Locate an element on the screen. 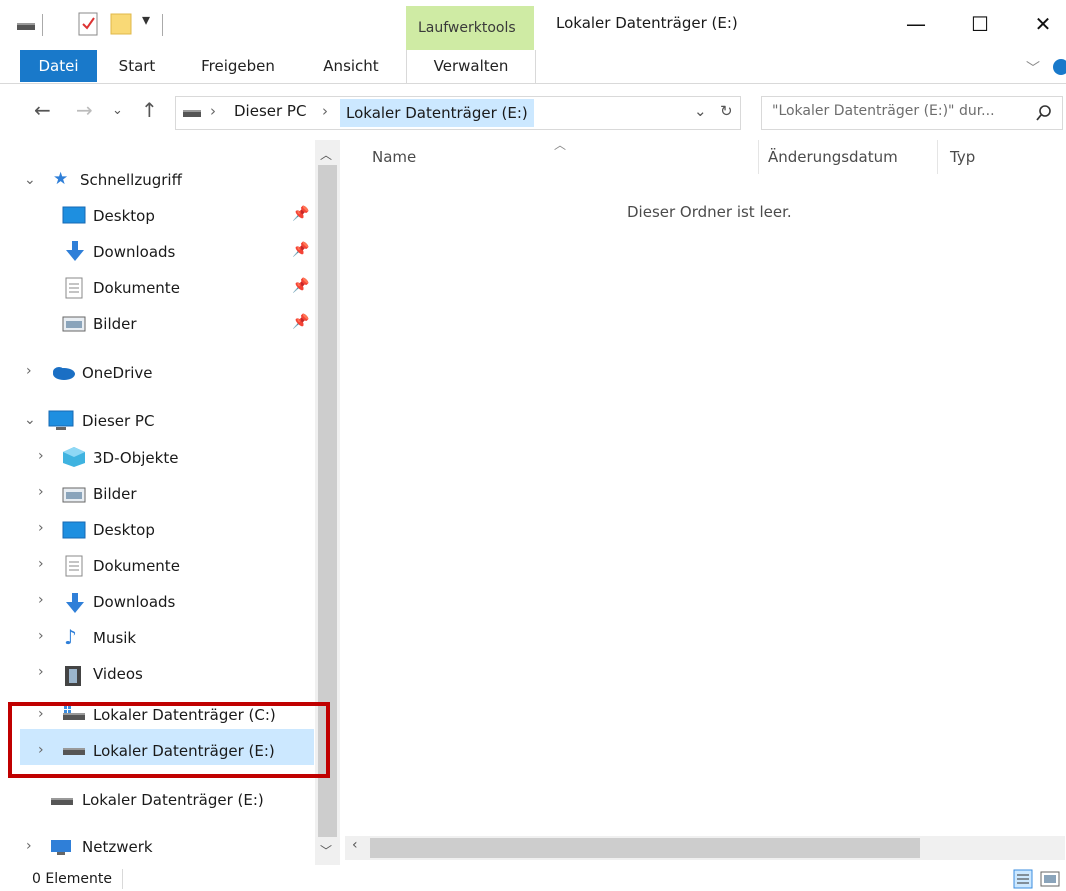 This screenshot has height=891, width=1066. content-scrollbar-thumb is located at coordinates (645, 848).